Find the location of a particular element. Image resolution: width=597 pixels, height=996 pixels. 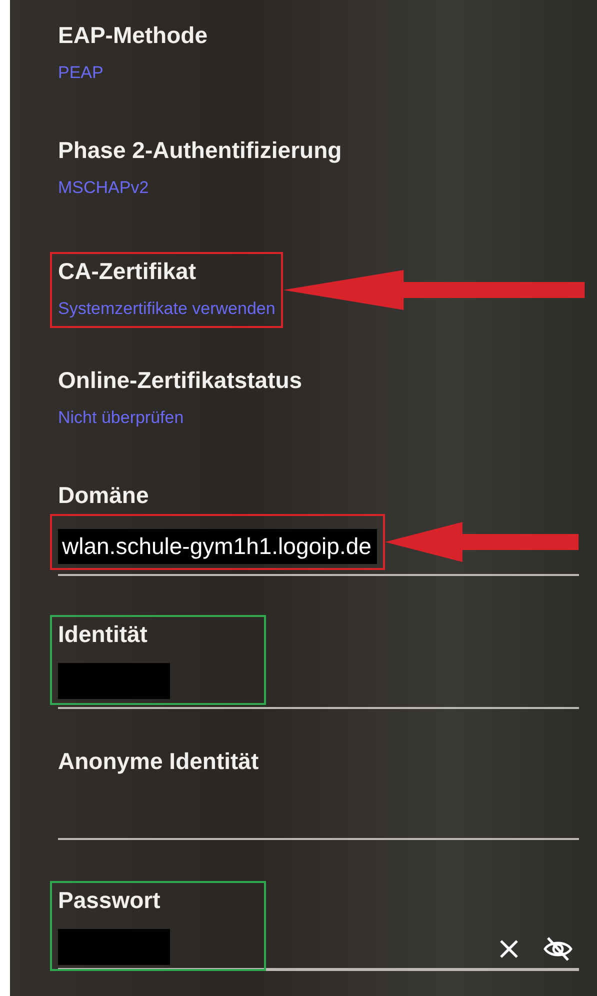

field-value: wlan.schule-gym1h1.logoip.de is located at coordinates (218, 546).